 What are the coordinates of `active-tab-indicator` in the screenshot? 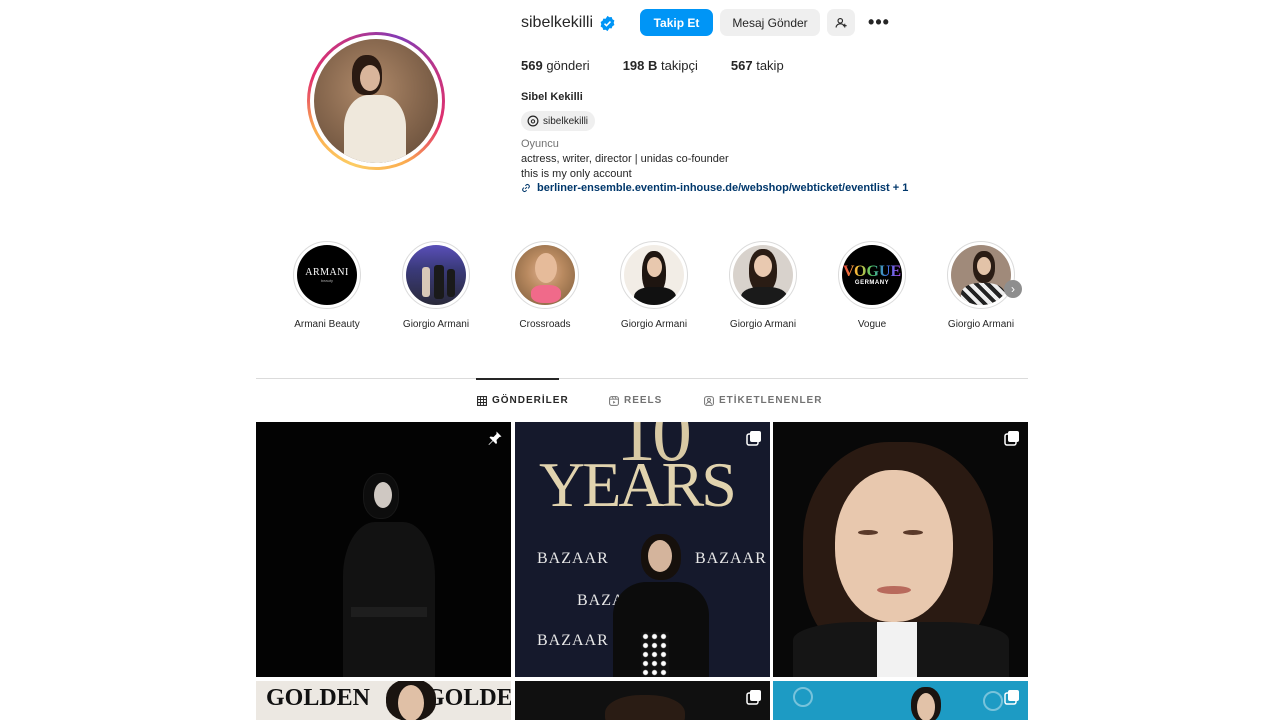 It's located at (517, 379).